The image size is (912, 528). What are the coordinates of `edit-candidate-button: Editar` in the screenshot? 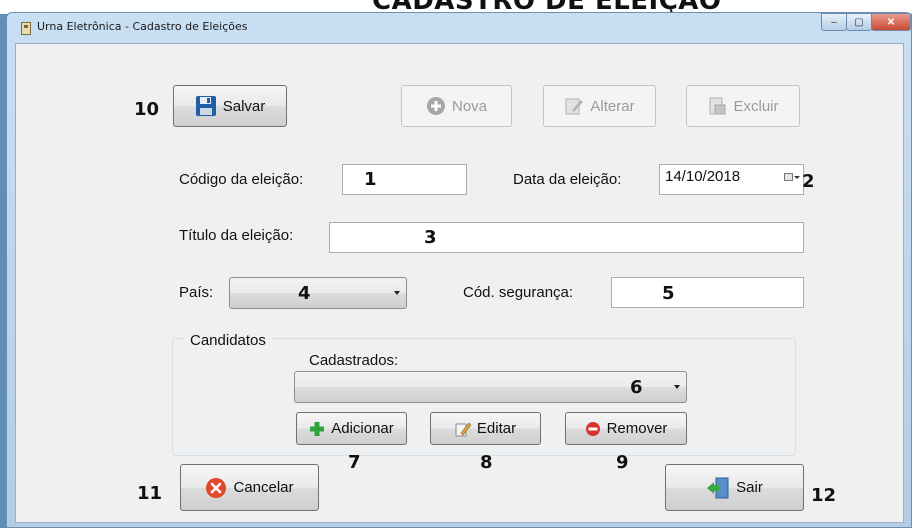 It's located at (485, 428).